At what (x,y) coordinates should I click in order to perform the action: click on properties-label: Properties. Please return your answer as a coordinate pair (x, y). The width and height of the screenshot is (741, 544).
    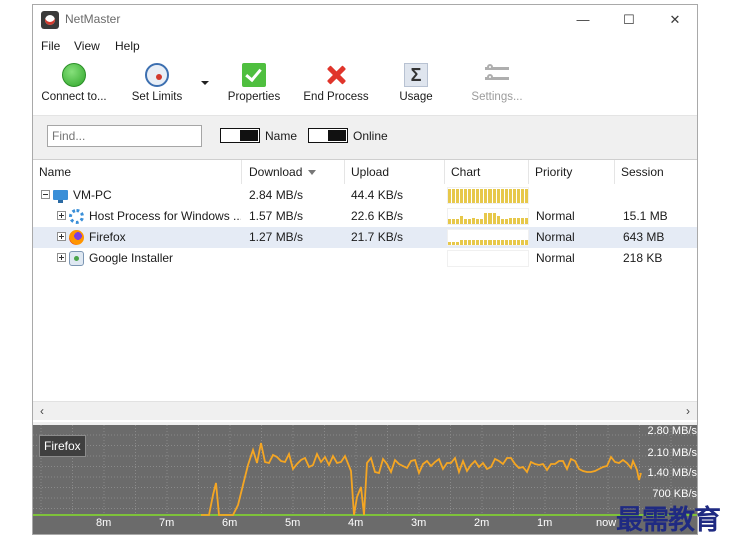
    Looking at the image, I should click on (254, 97).